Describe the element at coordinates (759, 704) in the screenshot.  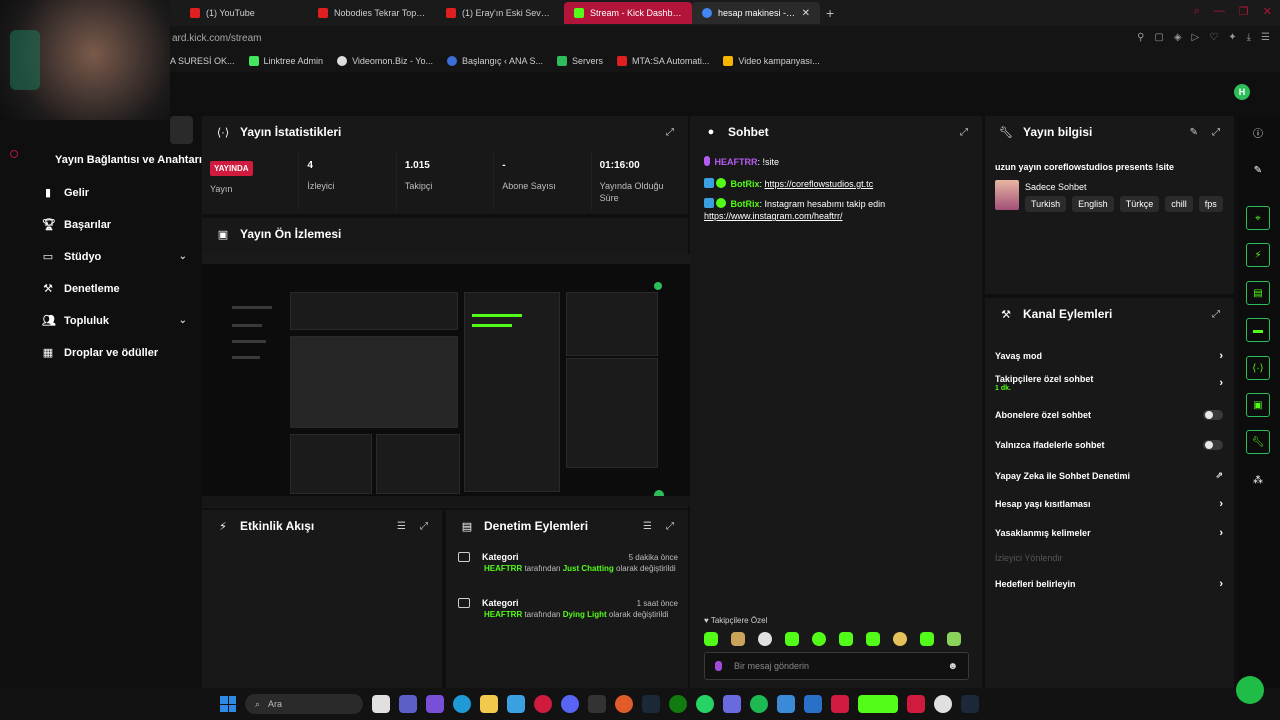
I see `spotify-icon` at that location.